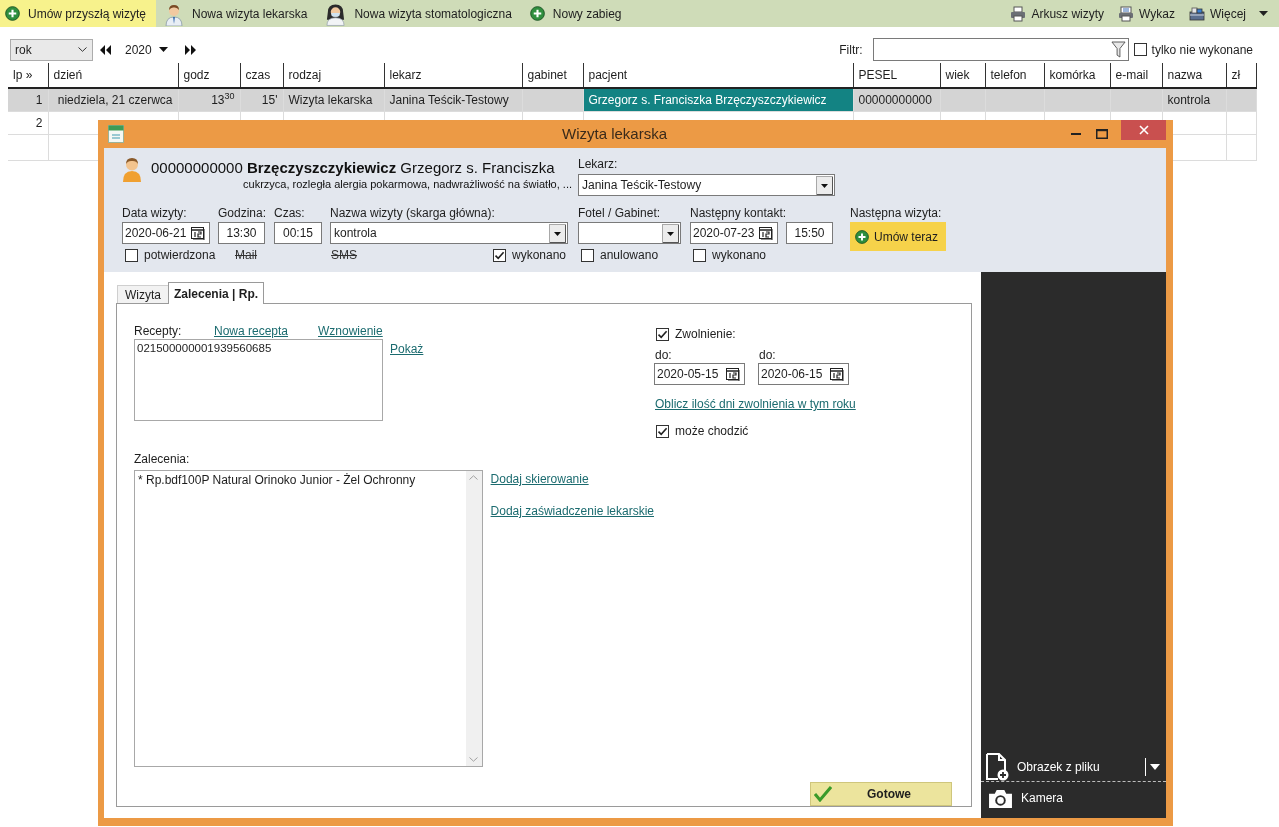  Describe the element at coordinates (308, 618) in the screenshot. I see `text-area: * Rp.bdf100P Natural Orinoko Junior - Żel Ochronny` at that location.